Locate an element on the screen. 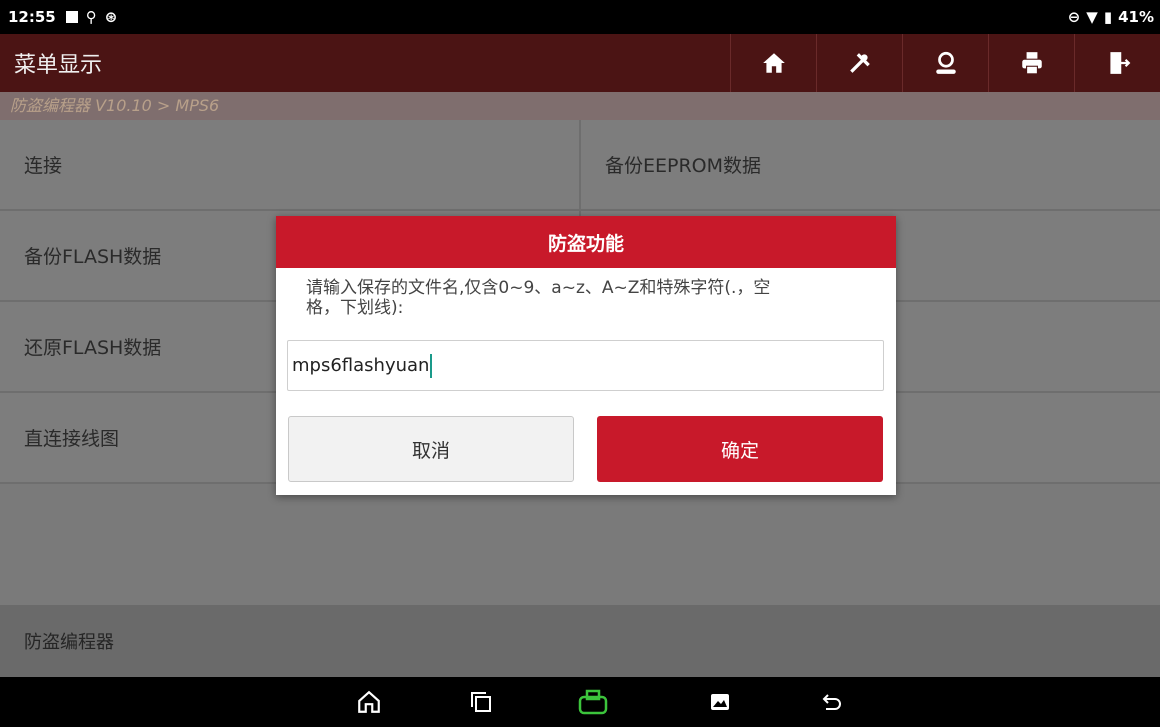  notification-icons: ⚲ ⊛ is located at coordinates (91, 17).